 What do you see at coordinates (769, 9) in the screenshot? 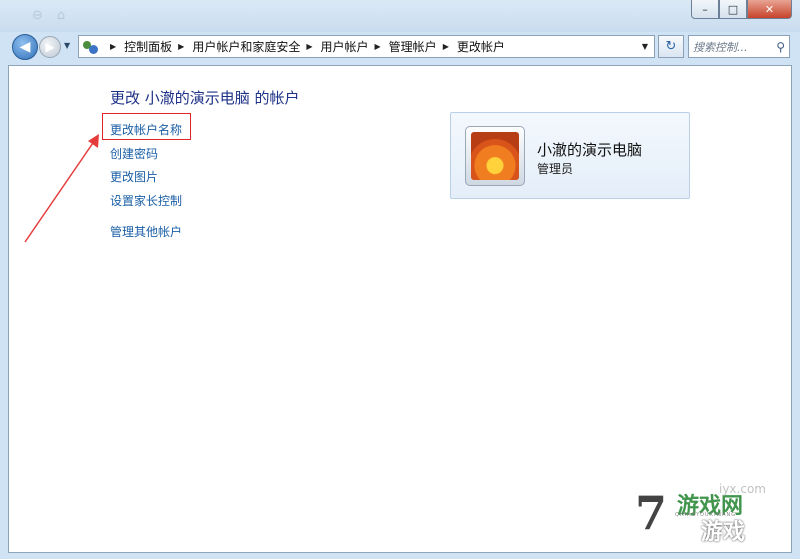
I see `close-button: ✕` at bounding box center [769, 9].